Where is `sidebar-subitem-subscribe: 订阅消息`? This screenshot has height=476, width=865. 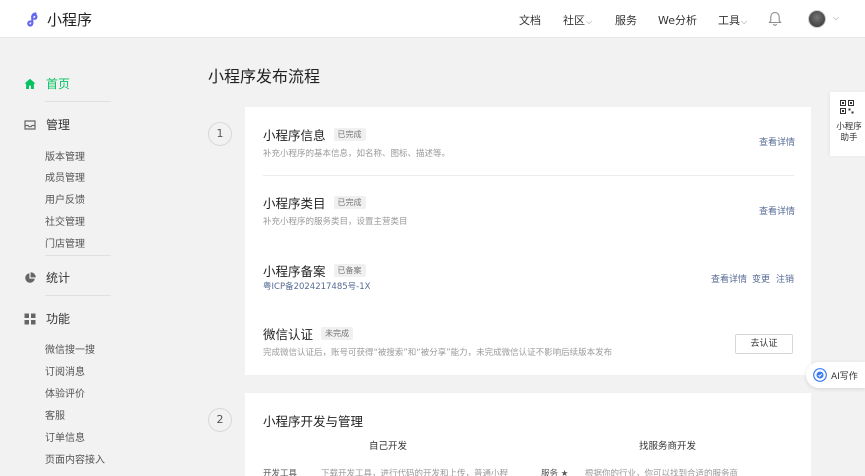
sidebar-subitem-subscribe: 订阅消息 is located at coordinates (65, 370).